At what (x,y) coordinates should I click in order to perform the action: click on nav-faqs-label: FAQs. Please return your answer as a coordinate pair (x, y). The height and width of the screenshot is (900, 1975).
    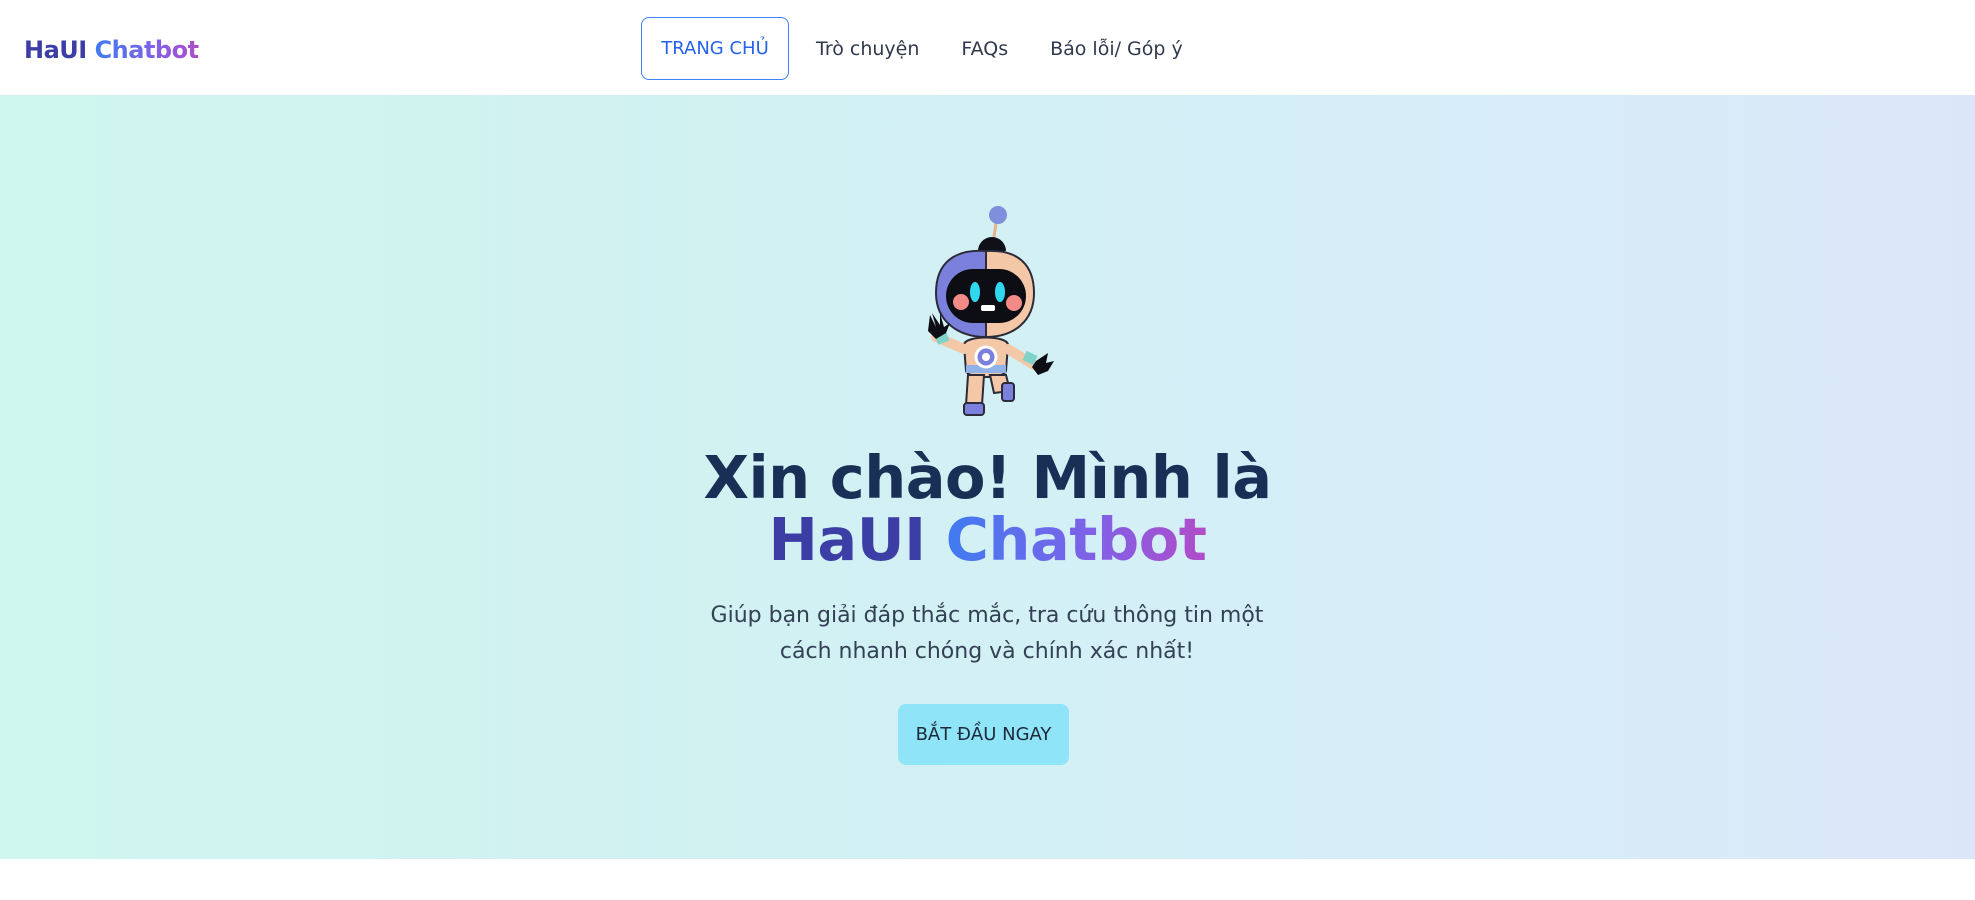
    Looking at the image, I should click on (985, 48).